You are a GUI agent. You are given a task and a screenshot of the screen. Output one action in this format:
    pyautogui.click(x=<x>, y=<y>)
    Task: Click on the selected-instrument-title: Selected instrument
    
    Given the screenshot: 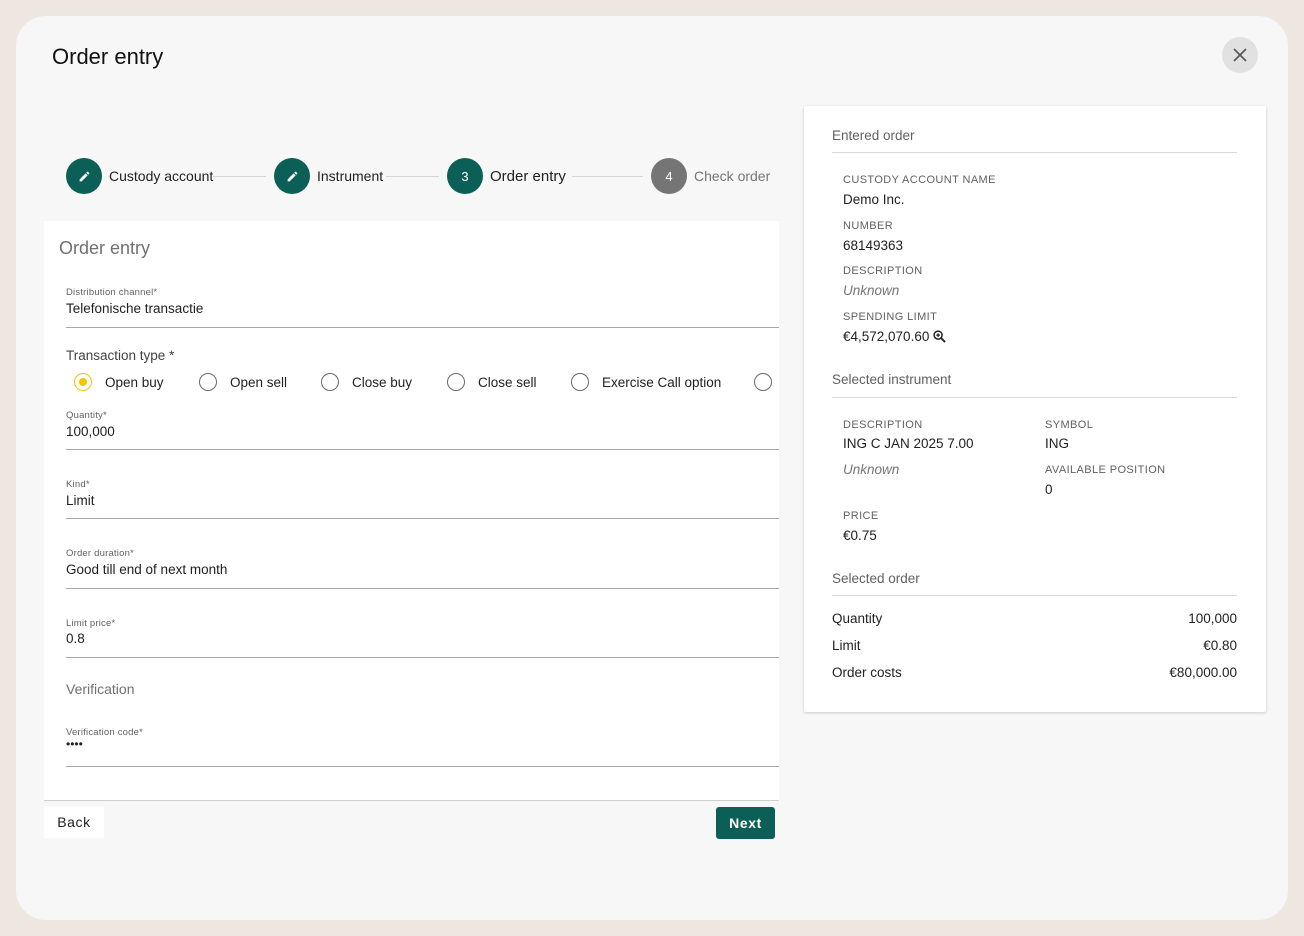 What is the action you would take?
    pyautogui.click(x=892, y=379)
    